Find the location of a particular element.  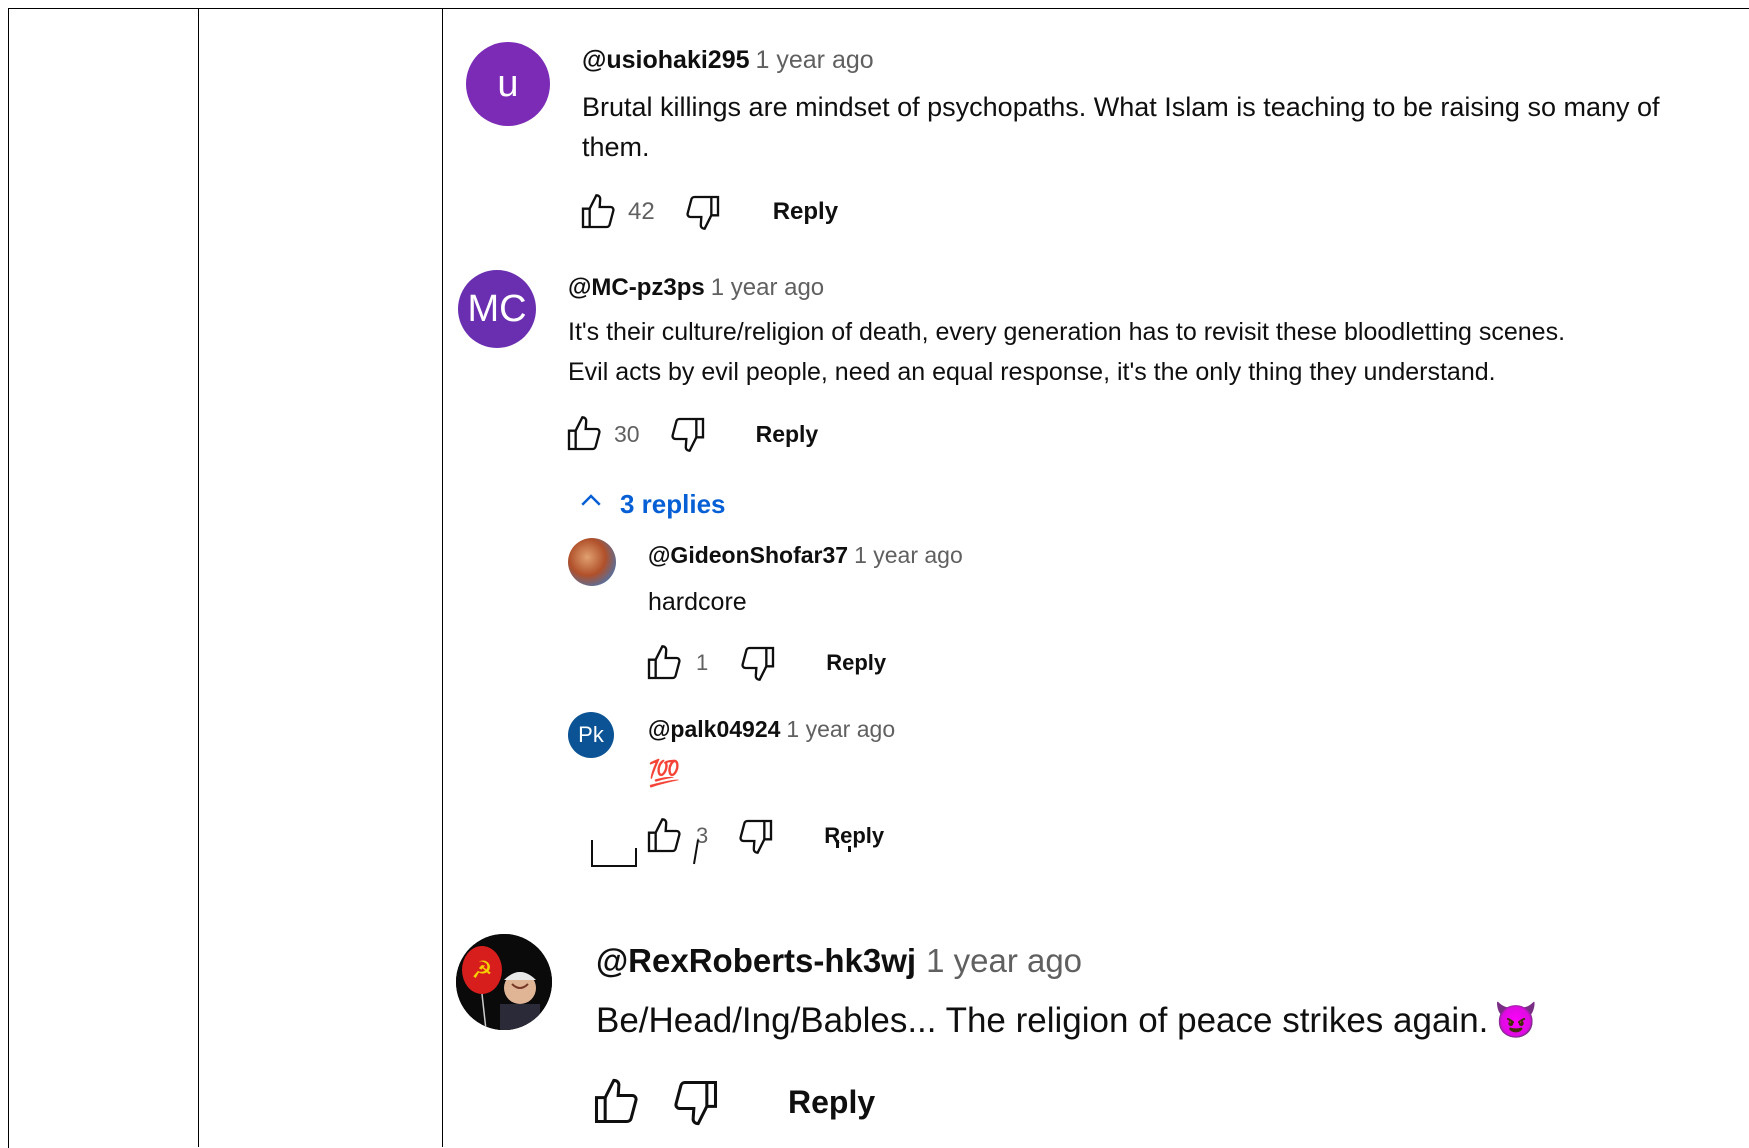

avatar is located at coordinates (592, 562).